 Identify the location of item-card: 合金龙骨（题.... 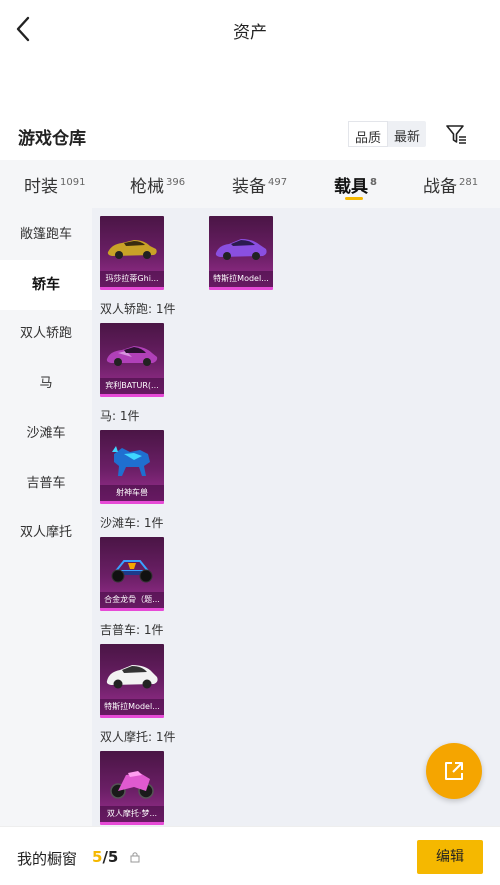
(132, 574).